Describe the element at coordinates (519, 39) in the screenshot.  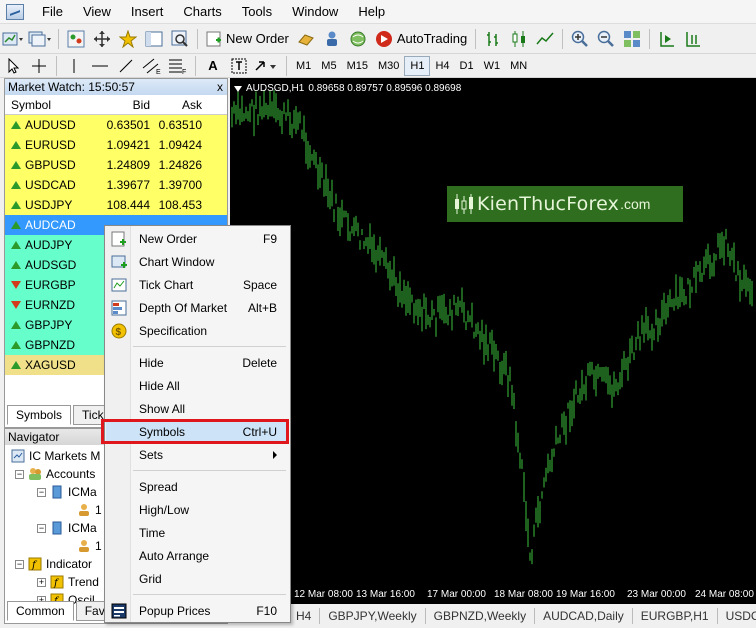
I see `candlestick-button` at that location.